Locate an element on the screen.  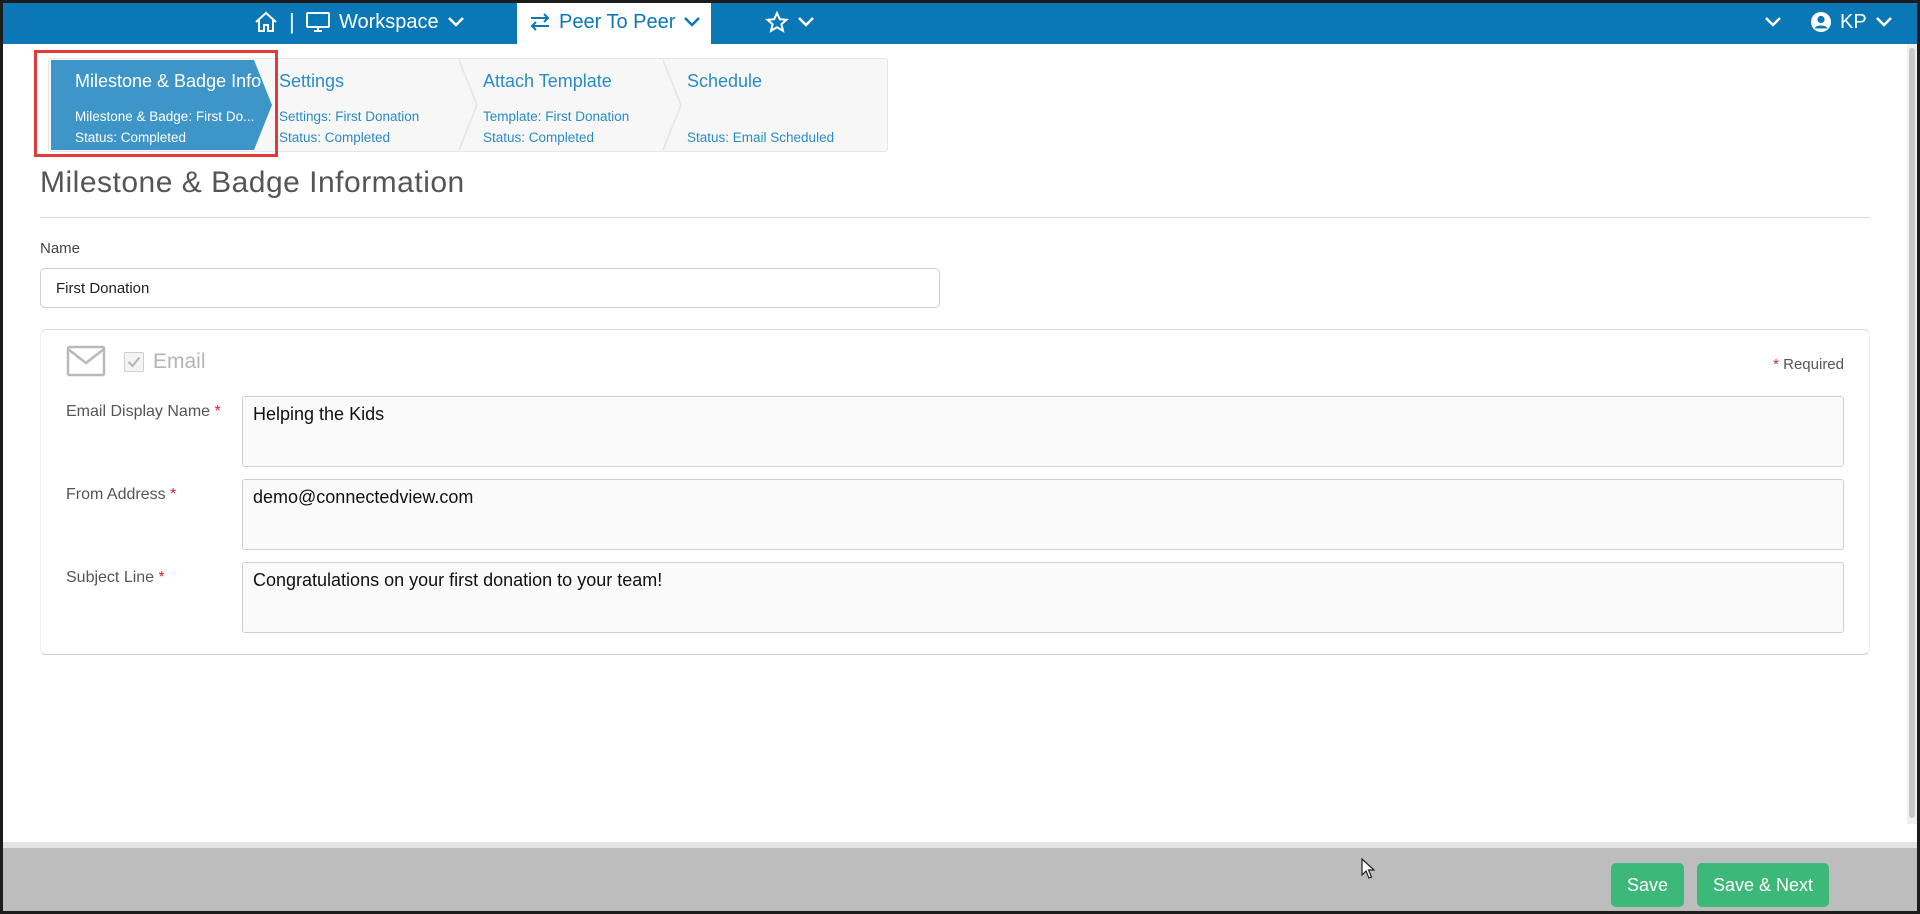
step-title: Attach Template is located at coordinates (547, 81).